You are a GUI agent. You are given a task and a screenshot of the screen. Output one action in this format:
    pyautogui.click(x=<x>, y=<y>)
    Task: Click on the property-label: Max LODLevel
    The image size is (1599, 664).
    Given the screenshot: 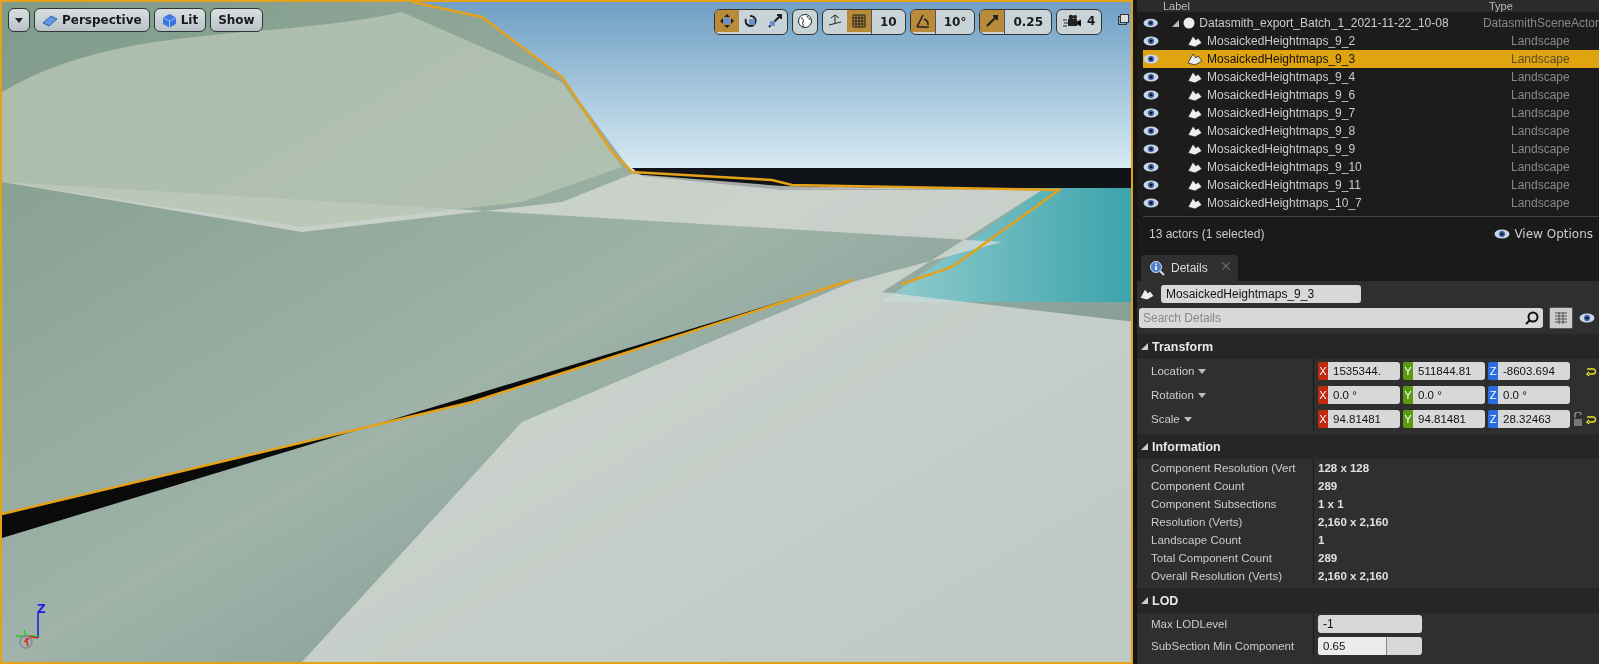 What is the action you would take?
    pyautogui.click(x=1189, y=624)
    